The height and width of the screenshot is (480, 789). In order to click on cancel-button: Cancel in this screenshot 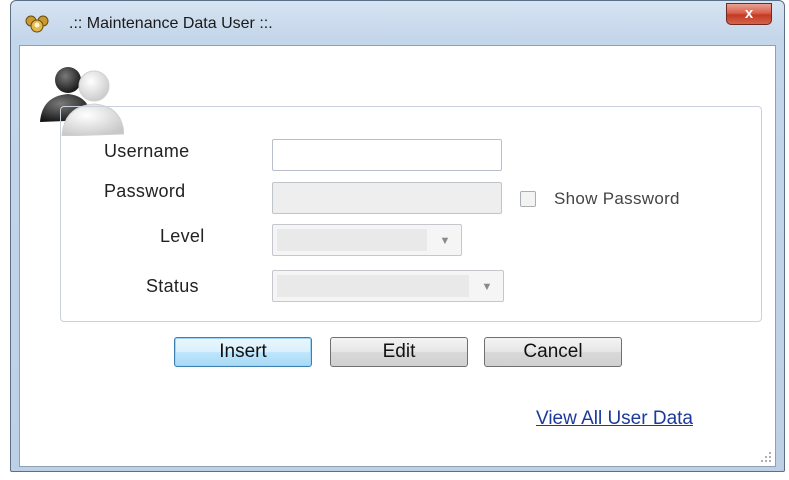, I will do `click(553, 352)`.